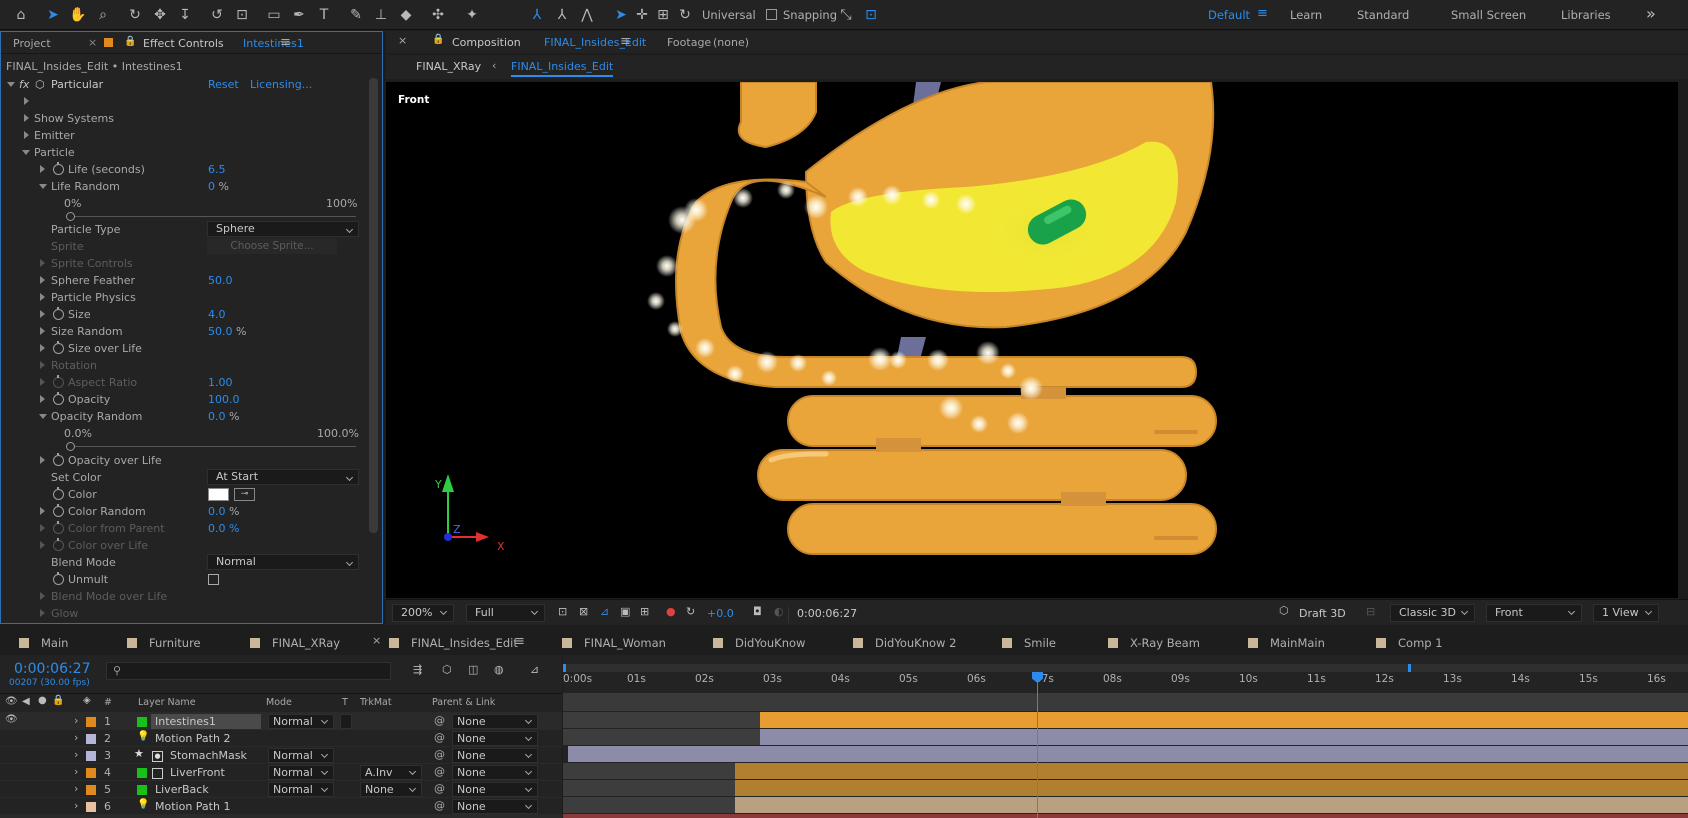 Image resolution: width=1688 pixels, height=818 pixels. What do you see at coordinates (181, 297) in the screenshot?
I see `particle-physics-row: Particle Physics` at bounding box center [181, 297].